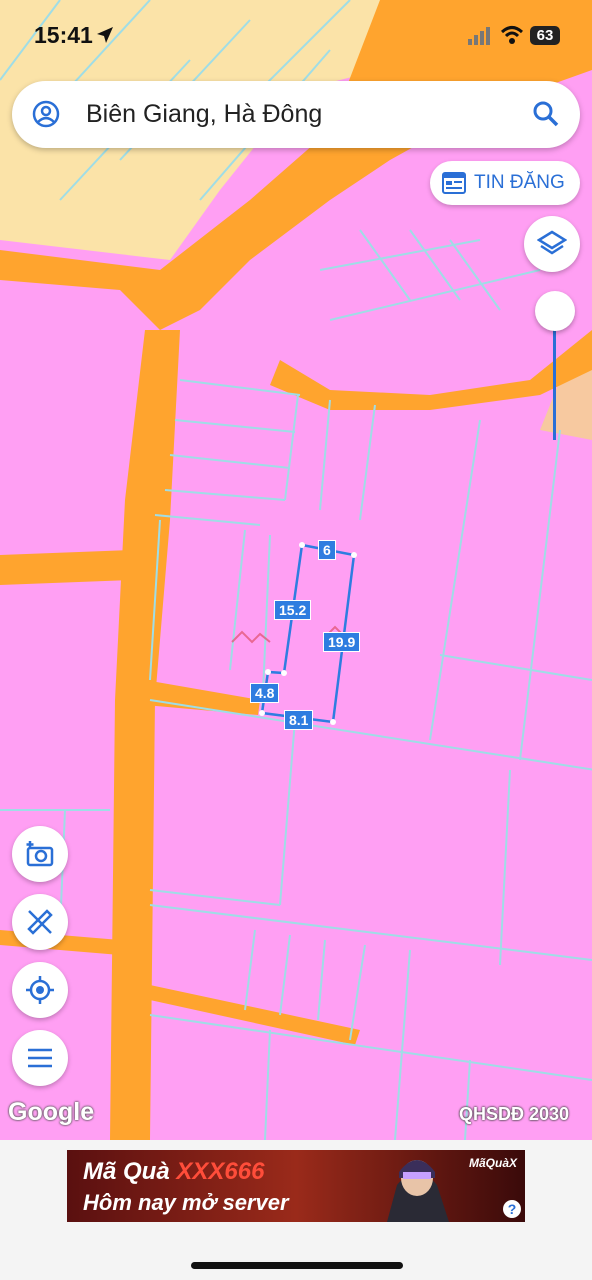 The height and width of the screenshot is (1280, 592). I want to click on ad-banner: Mã Quà XXX666 Hôm nay mở server MãQuàX ?, so click(296, 1186).